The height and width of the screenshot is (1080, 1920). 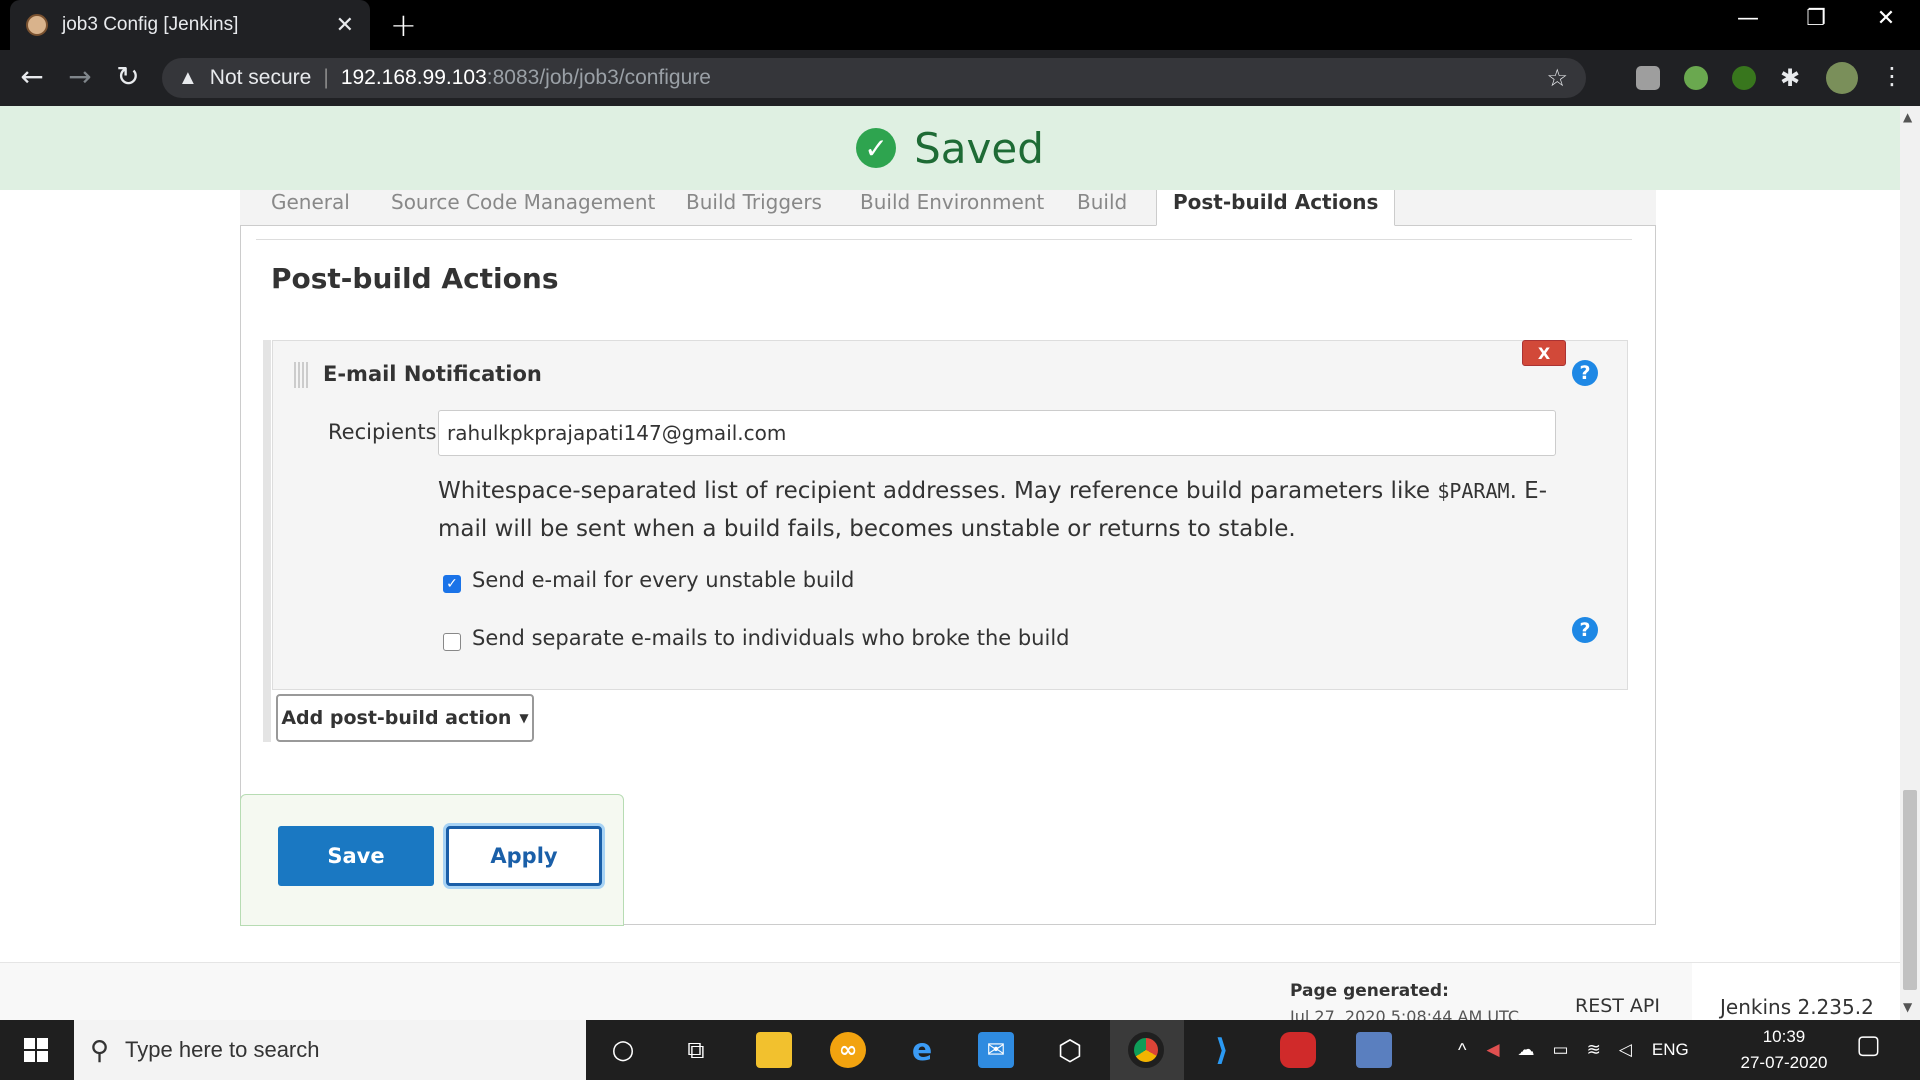 I want to click on browser-menu-icon: ⋮, so click(x=1892, y=76).